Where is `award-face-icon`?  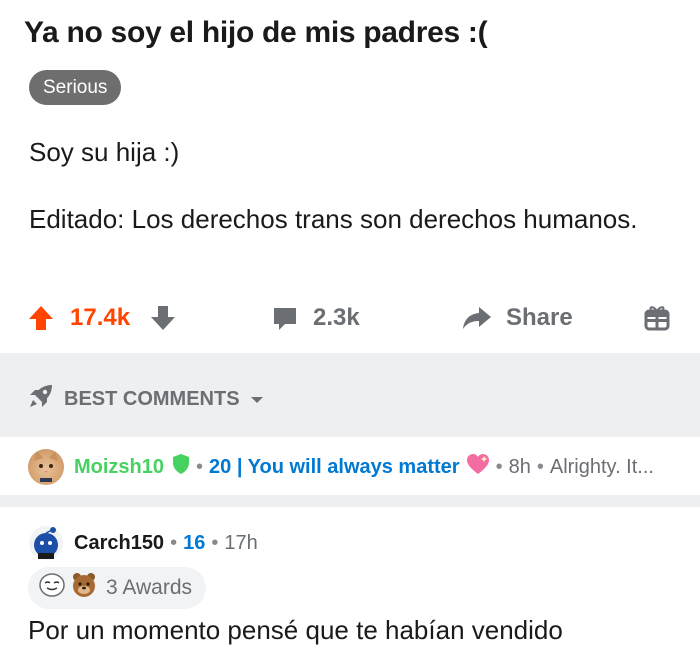
award-face-icon is located at coordinates (52, 588).